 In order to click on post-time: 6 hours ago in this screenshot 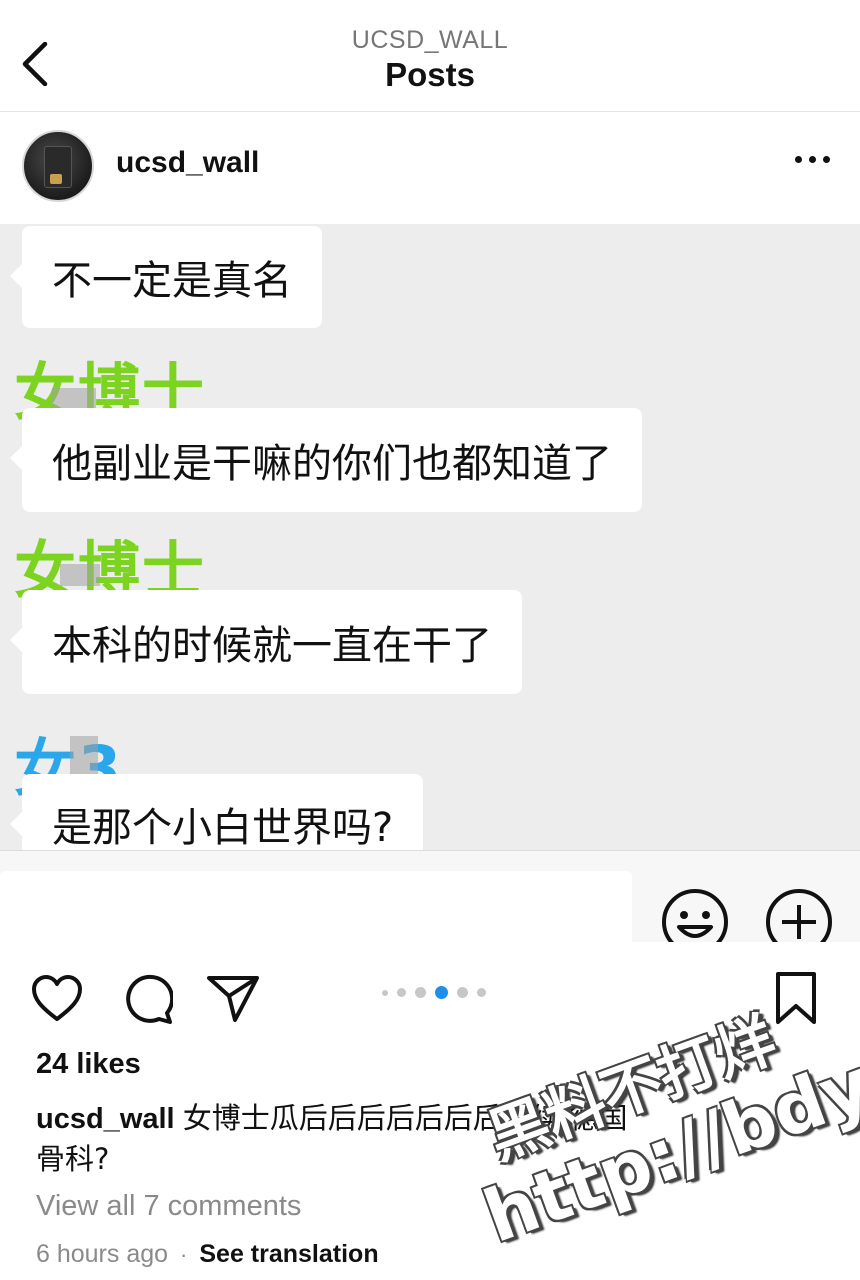, I will do `click(102, 1254)`.